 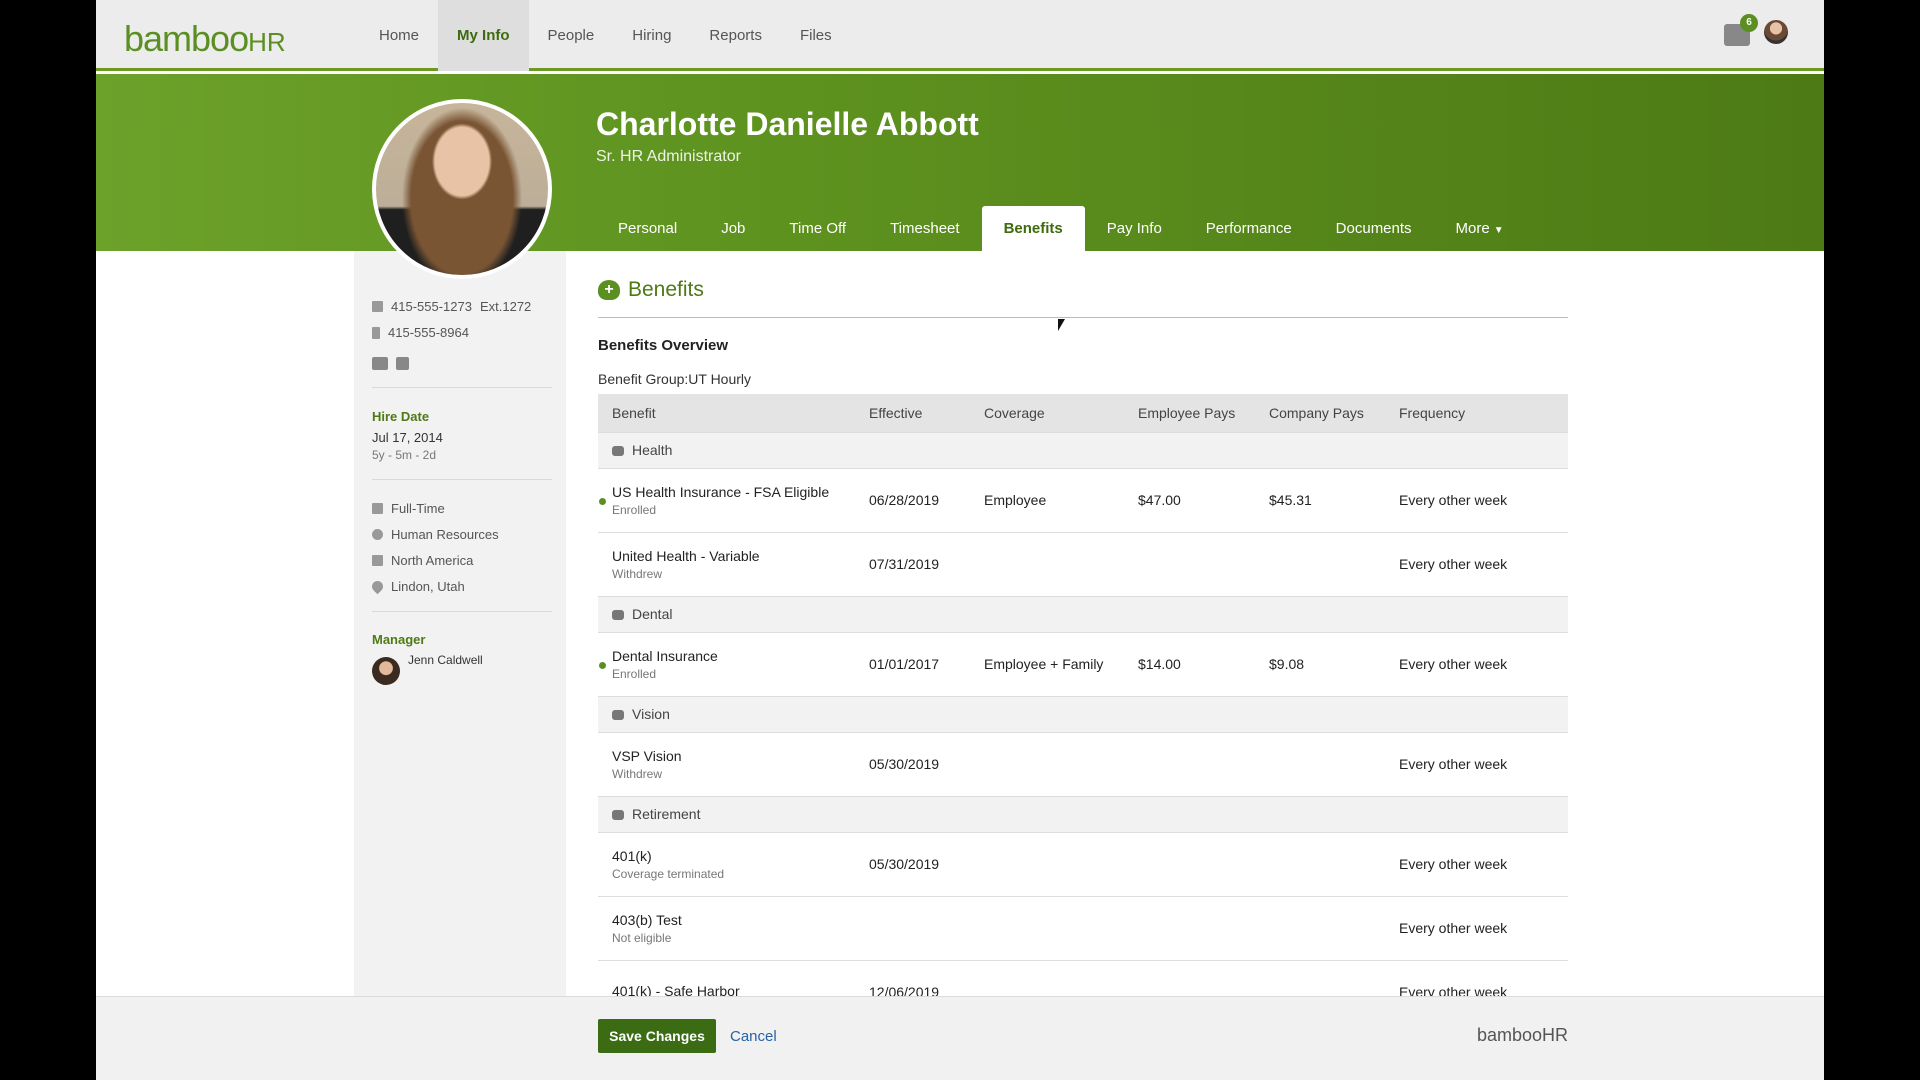 I want to click on tab-more: More ▼, so click(x=1480, y=228).